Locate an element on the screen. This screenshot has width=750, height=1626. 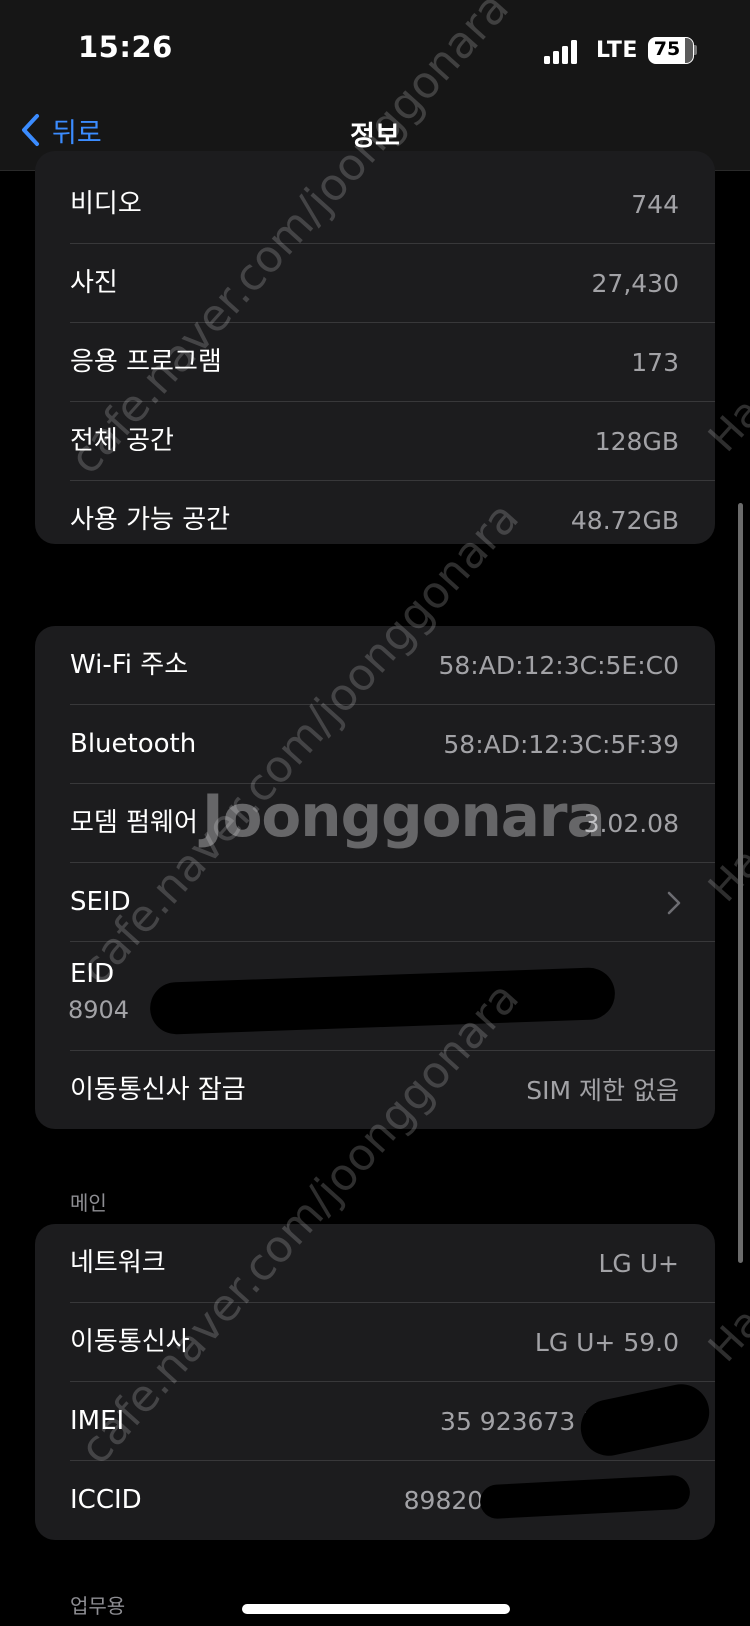
row-applications: 응용 프로그램 173 is located at coordinates (375, 362).